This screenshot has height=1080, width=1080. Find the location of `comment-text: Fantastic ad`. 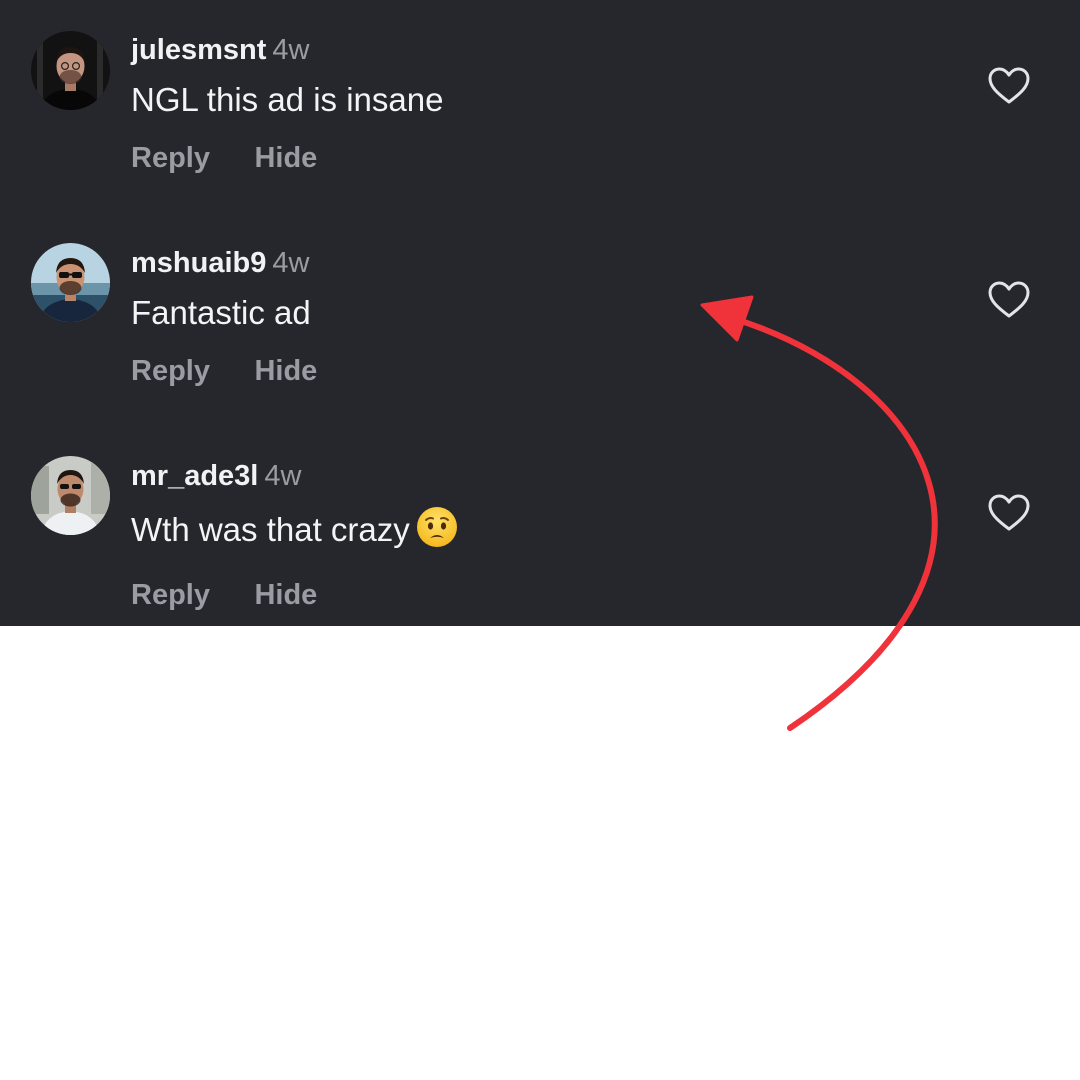

comment-text: Fantastic ad is located at coordinates (221, 312).